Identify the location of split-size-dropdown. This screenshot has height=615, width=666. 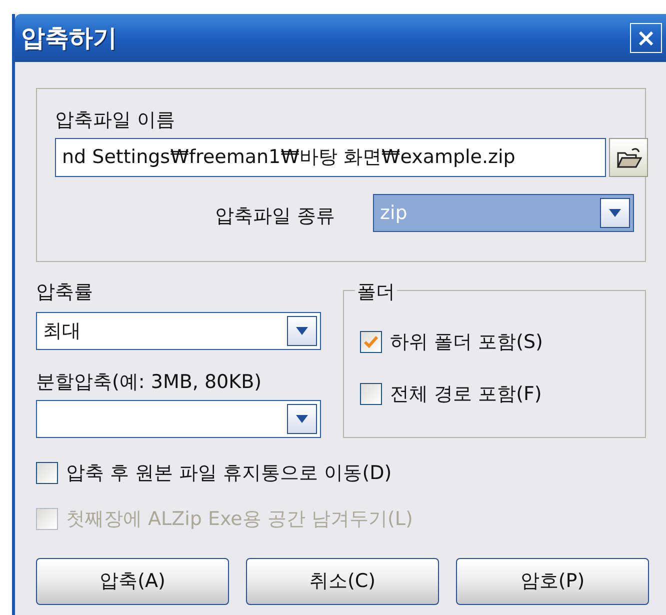
(178, 419).